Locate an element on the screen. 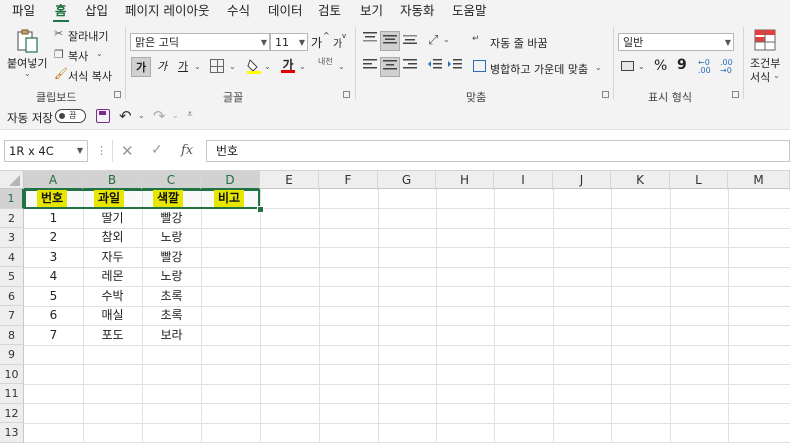  number-format-select: 일반 ▼ is located at coordinates (676, 42).